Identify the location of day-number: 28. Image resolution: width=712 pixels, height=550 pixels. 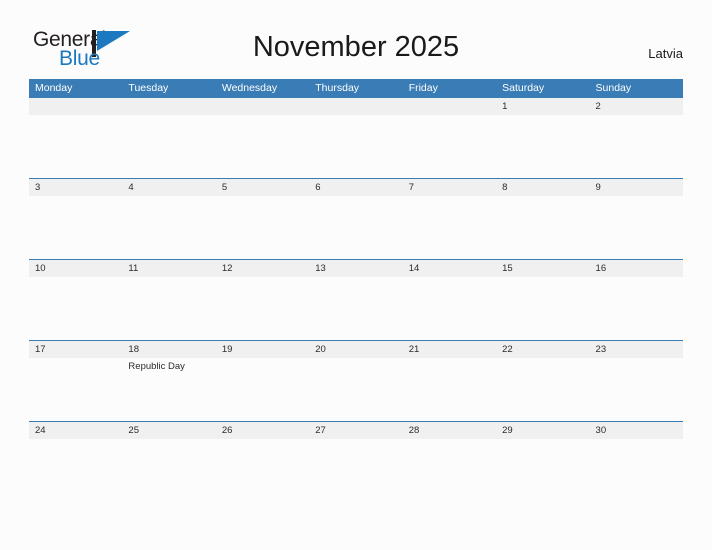
(449, 430).